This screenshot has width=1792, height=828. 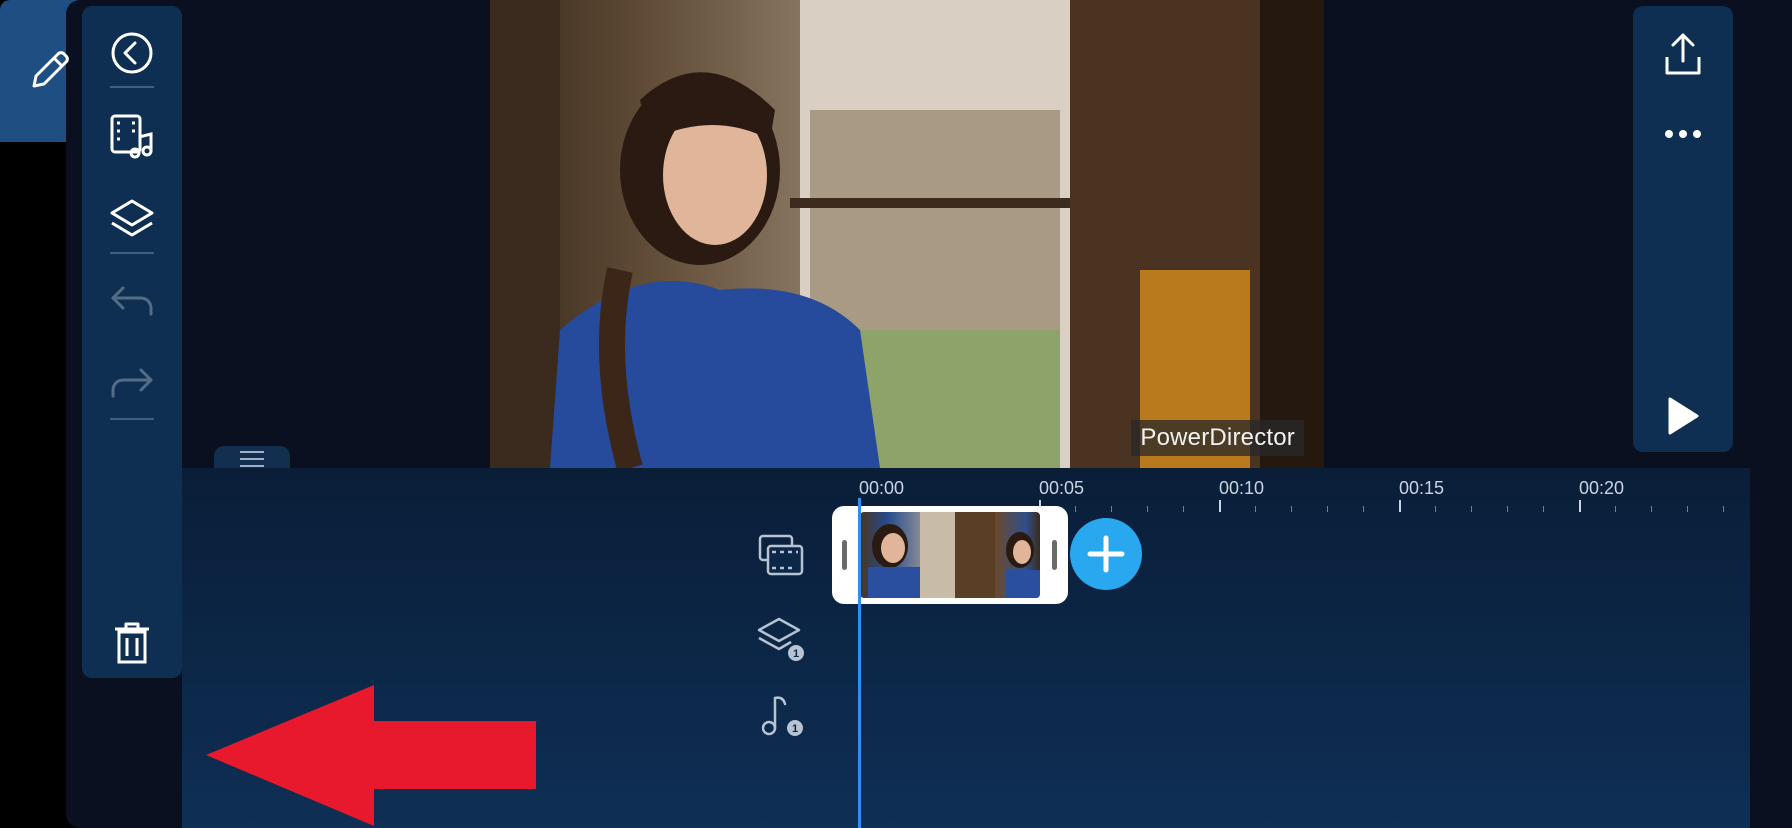 I want to click on video-clip, so click(x=950, y=555).